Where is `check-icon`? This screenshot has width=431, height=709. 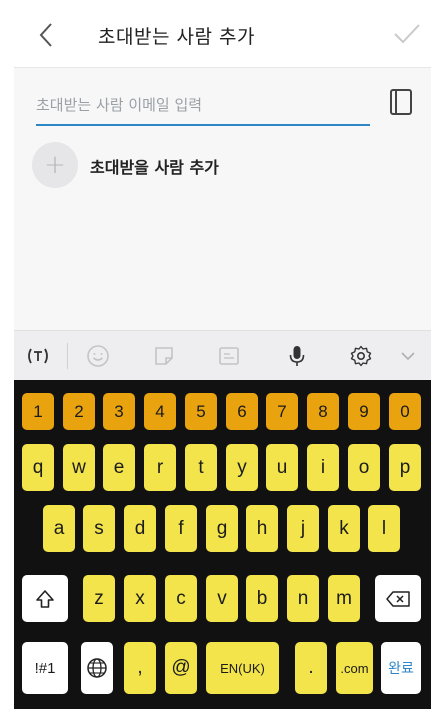
check-icon is located at coordinates (407, 34).